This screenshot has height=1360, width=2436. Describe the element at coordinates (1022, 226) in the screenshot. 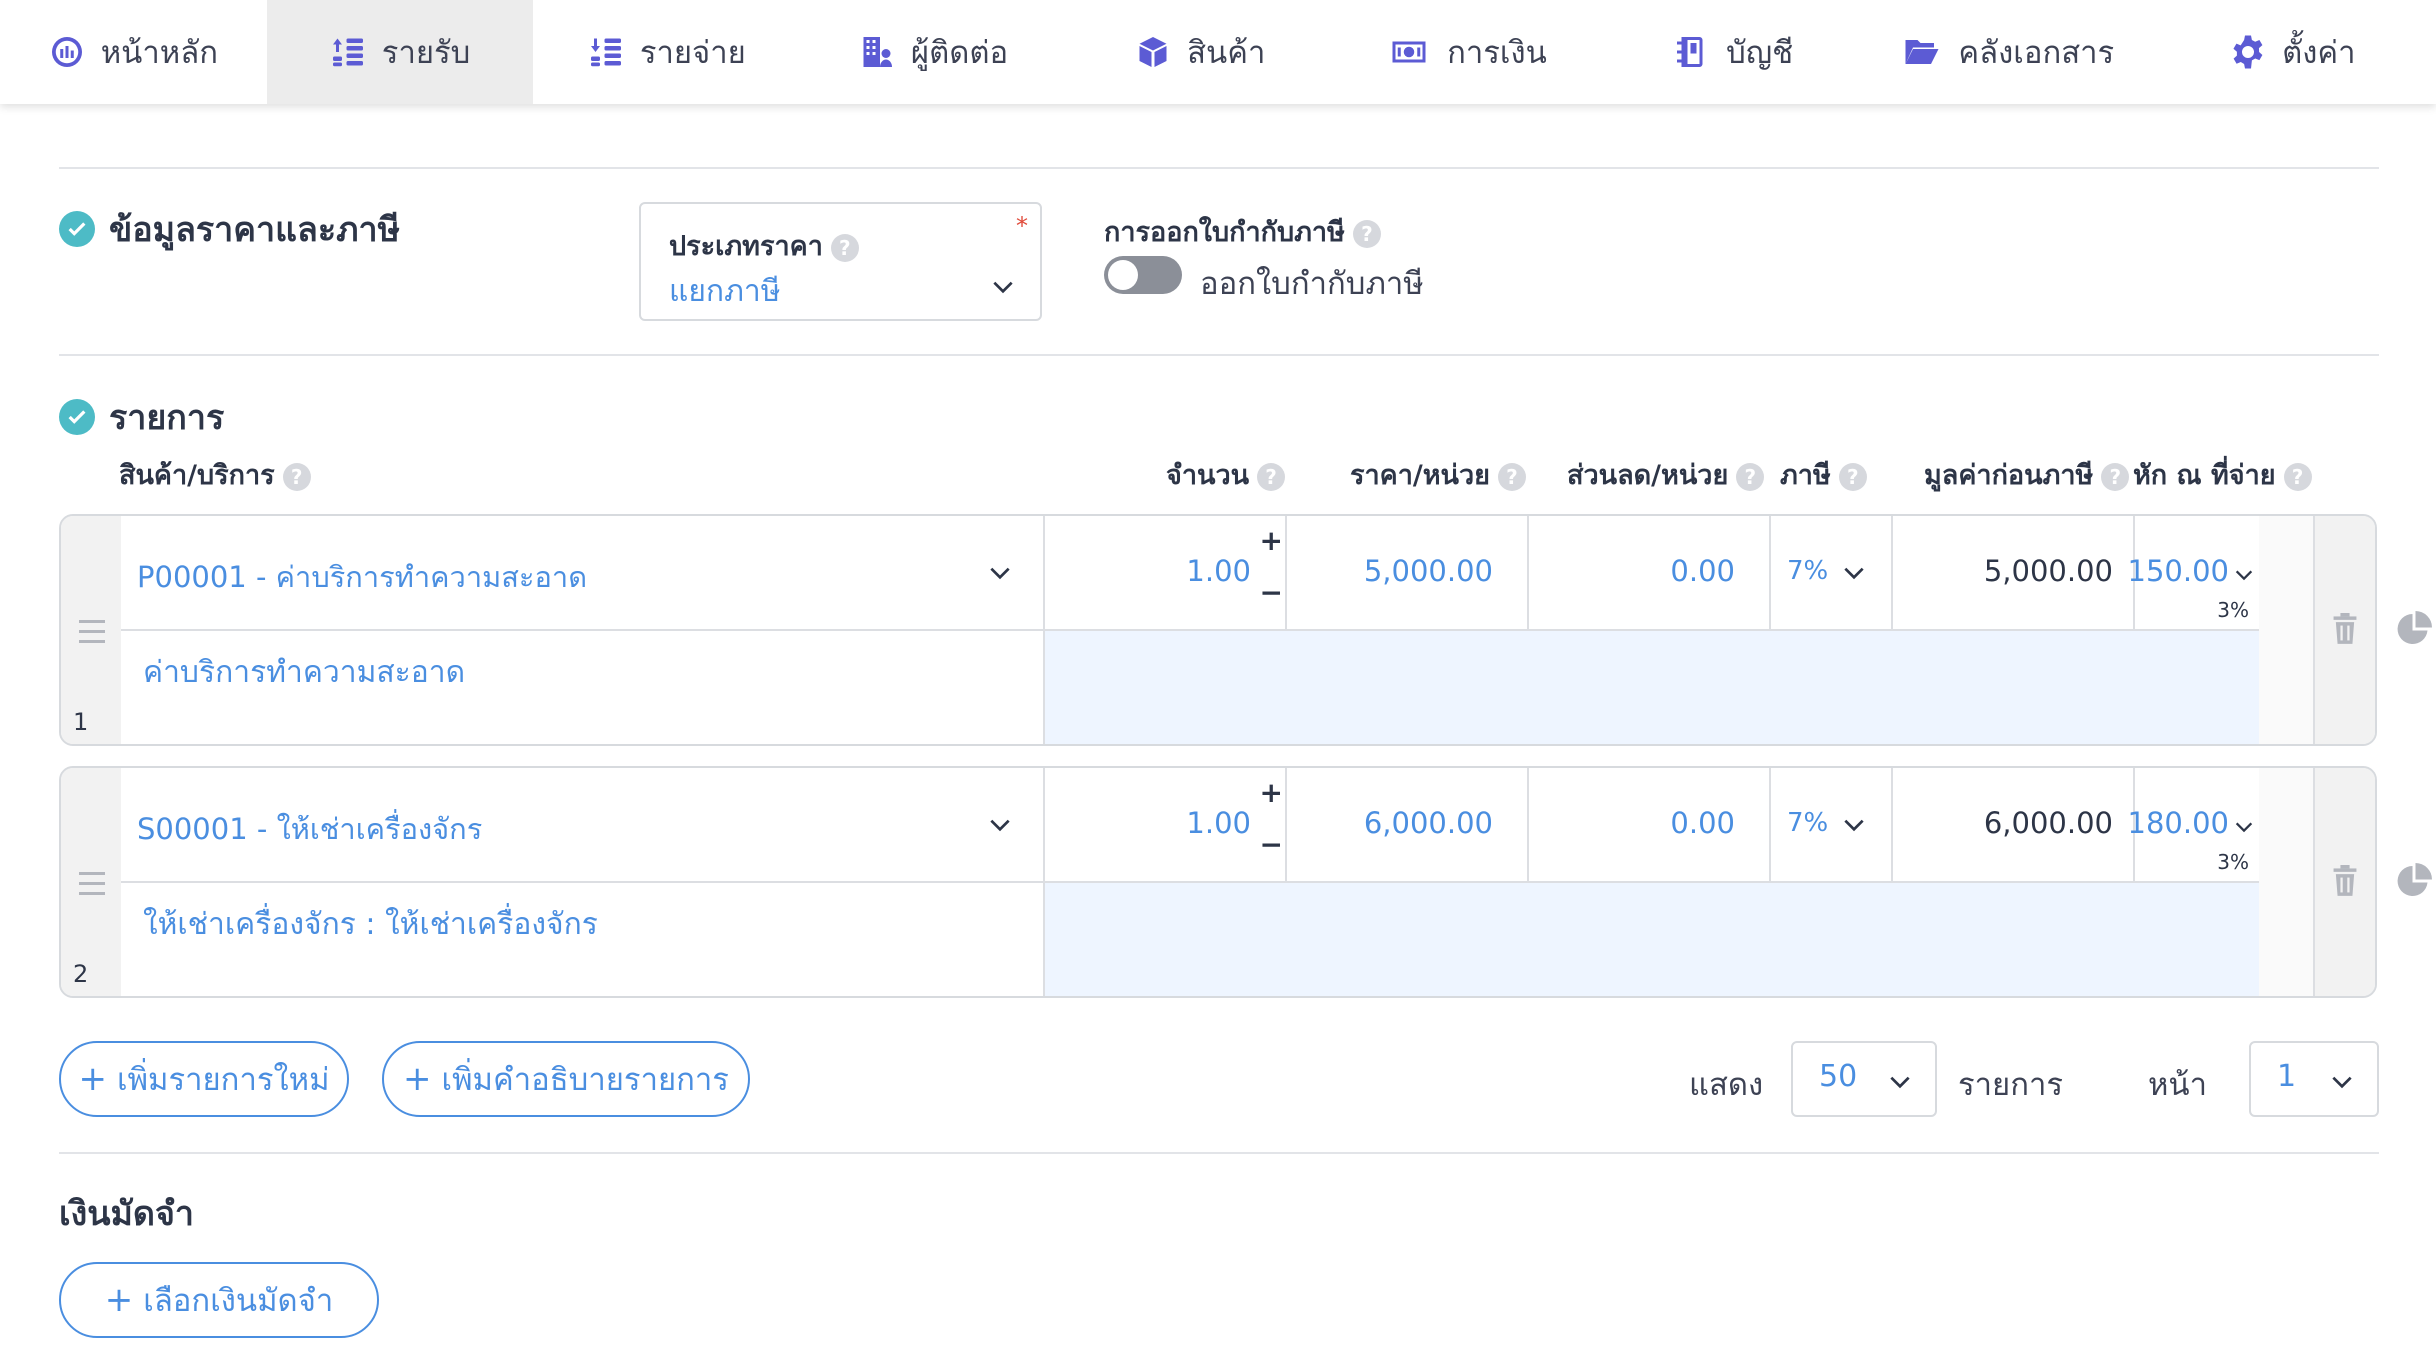

I see `required-mark: *` at that location.